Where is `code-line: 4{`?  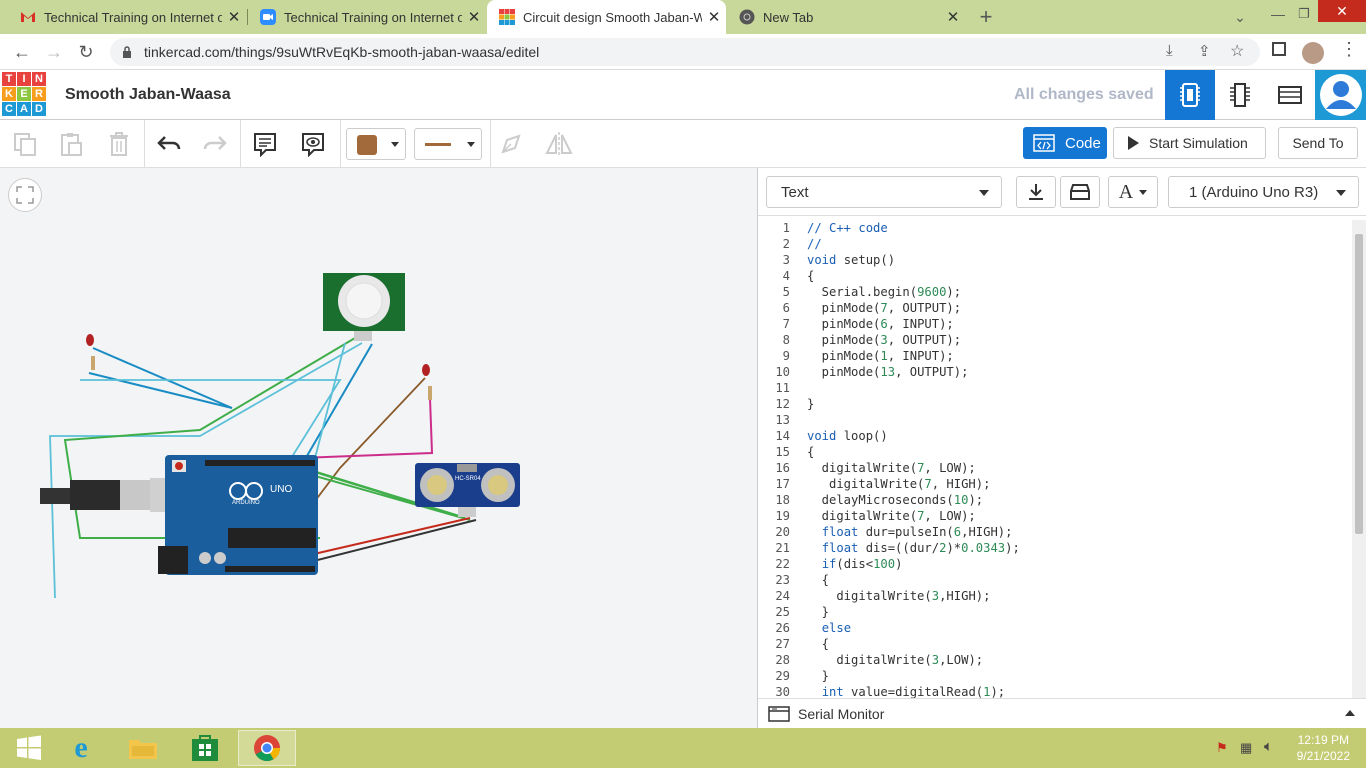 code-line: 4{ is located at coordinates (1055, 276).